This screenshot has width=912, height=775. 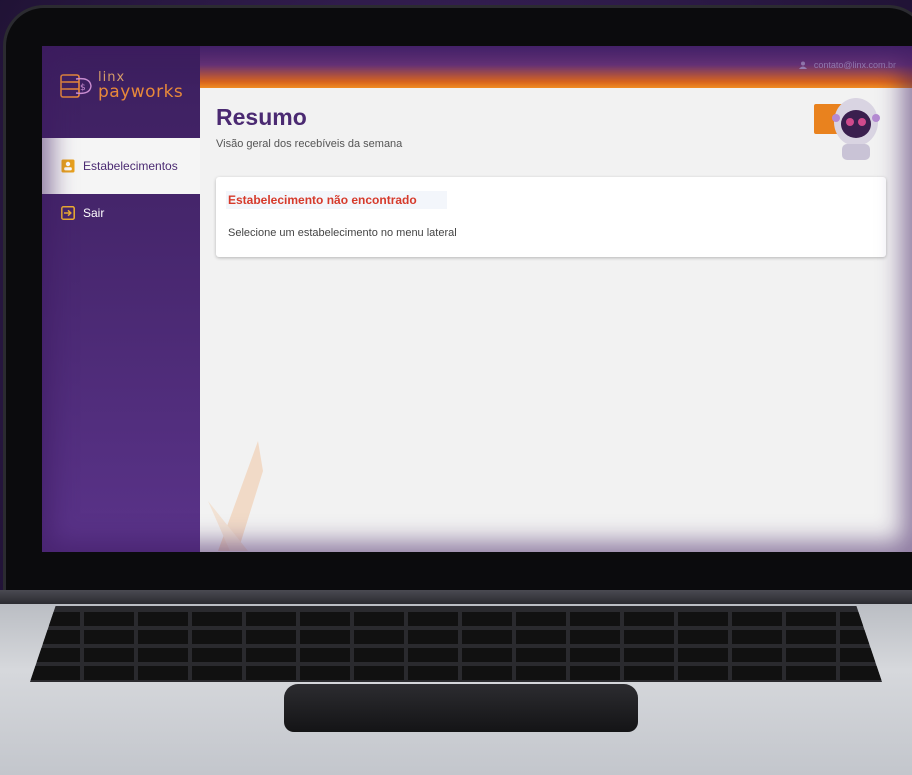 What do you see at coordinates (235, 496) in the screenshot?
I see `brand-watermark-icon` at bounding box center [235, 496].